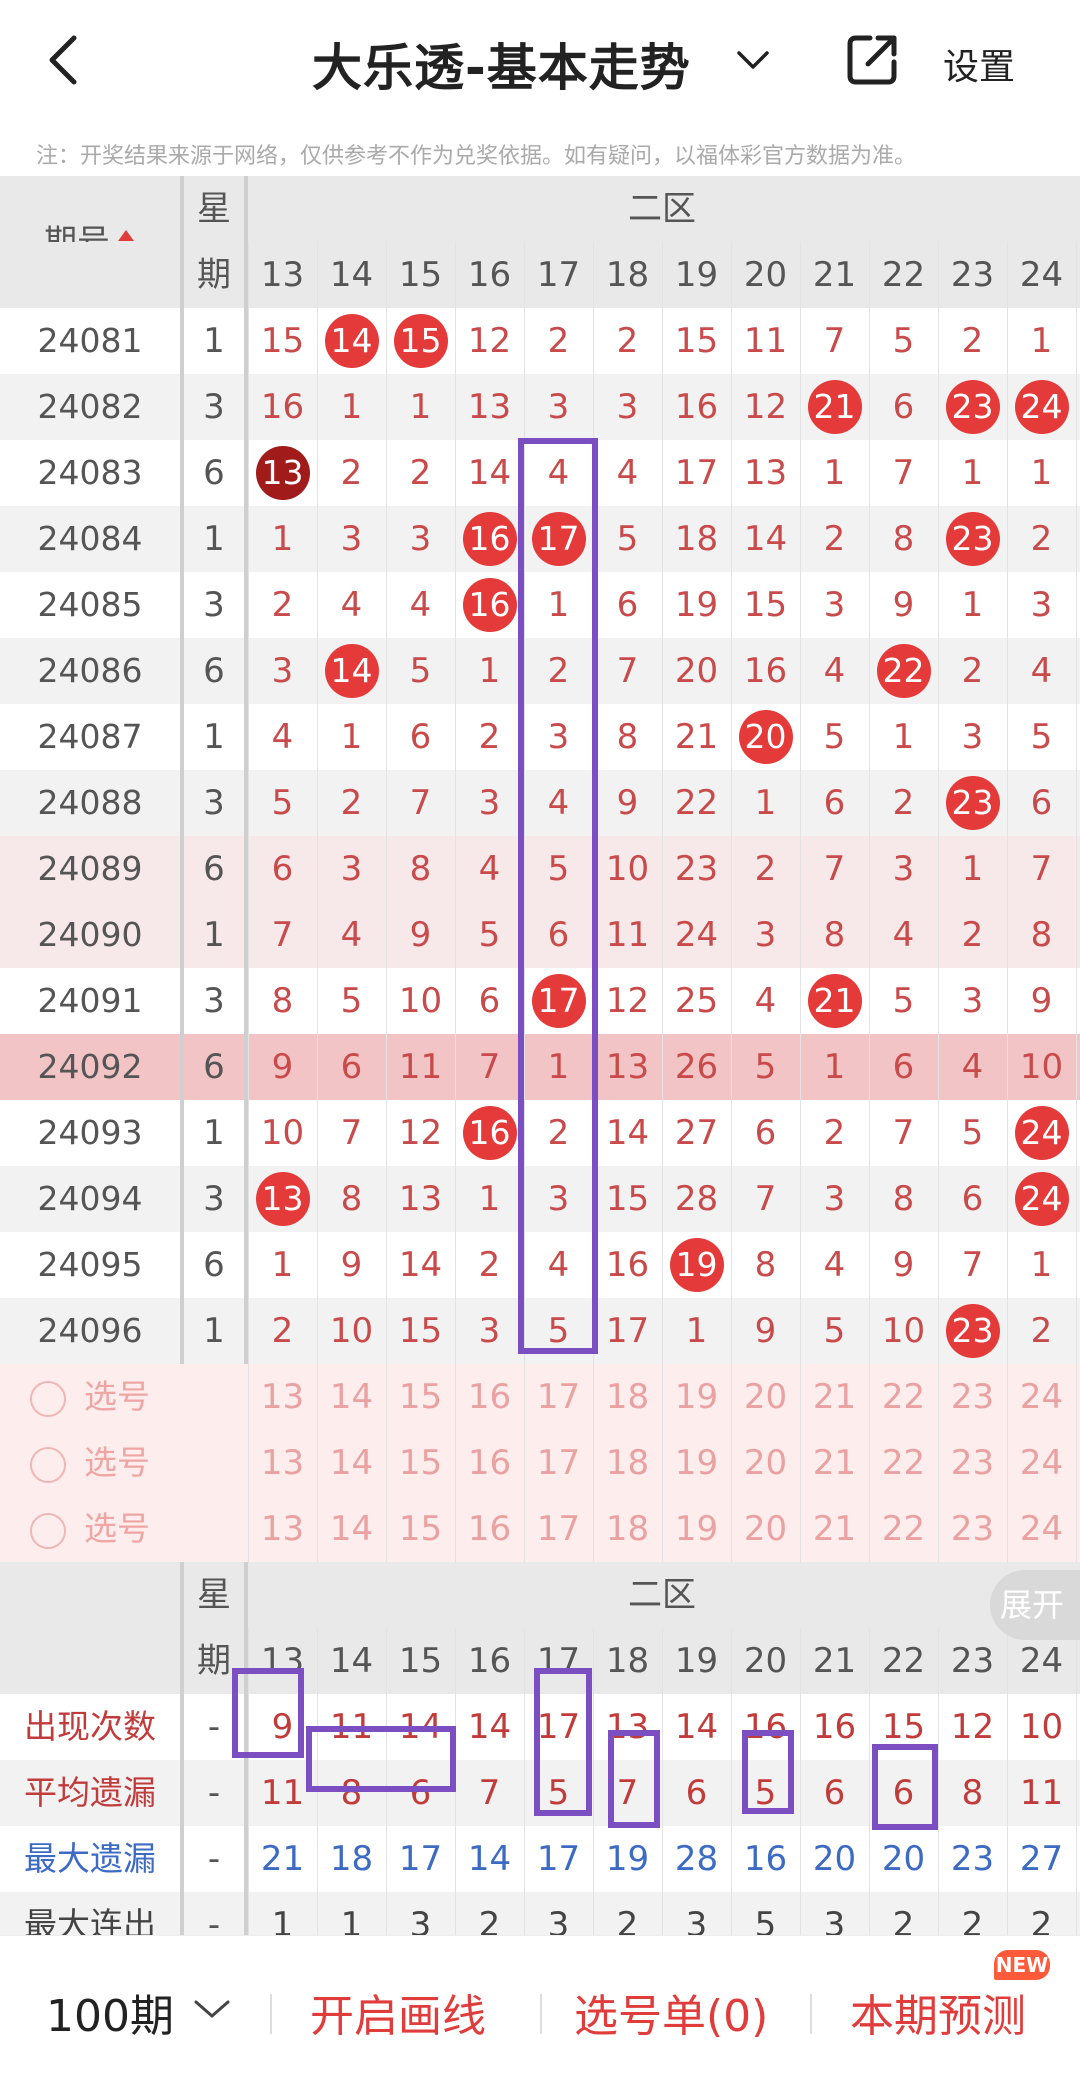 The image size is (1080, 2082). Describe the element at coordinates (979, 64) in the screenshot. I see `settings-button: 设置` at that location.